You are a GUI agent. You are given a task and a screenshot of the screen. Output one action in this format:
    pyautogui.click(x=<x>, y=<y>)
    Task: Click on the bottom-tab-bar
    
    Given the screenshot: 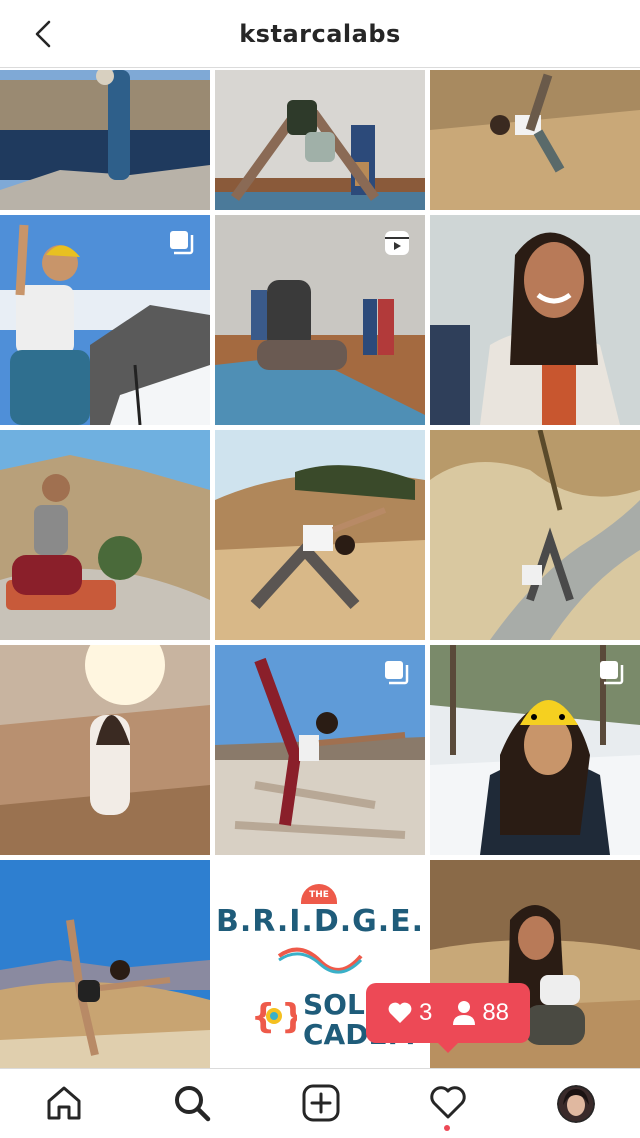 What is the action you would take?
    pyautogui.click(x=320, y=1103)
    